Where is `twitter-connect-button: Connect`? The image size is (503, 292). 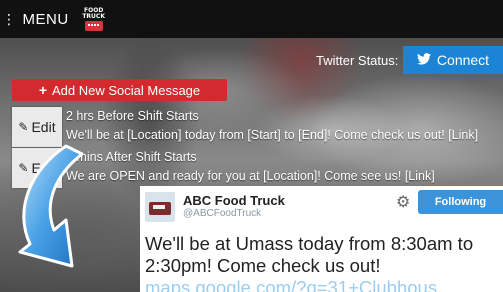 twitter-connect-button: Connect is located at coordinates (453, 60).